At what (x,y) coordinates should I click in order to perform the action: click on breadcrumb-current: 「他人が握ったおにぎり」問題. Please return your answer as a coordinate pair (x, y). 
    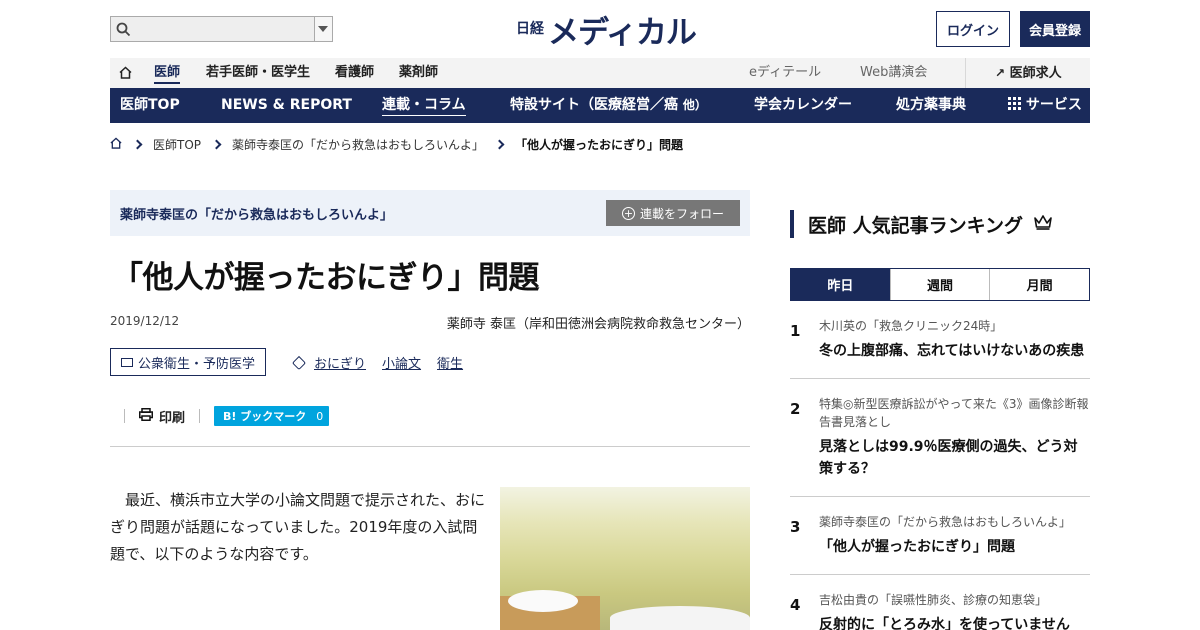
    Looking at the image, I should click on (599, 144).